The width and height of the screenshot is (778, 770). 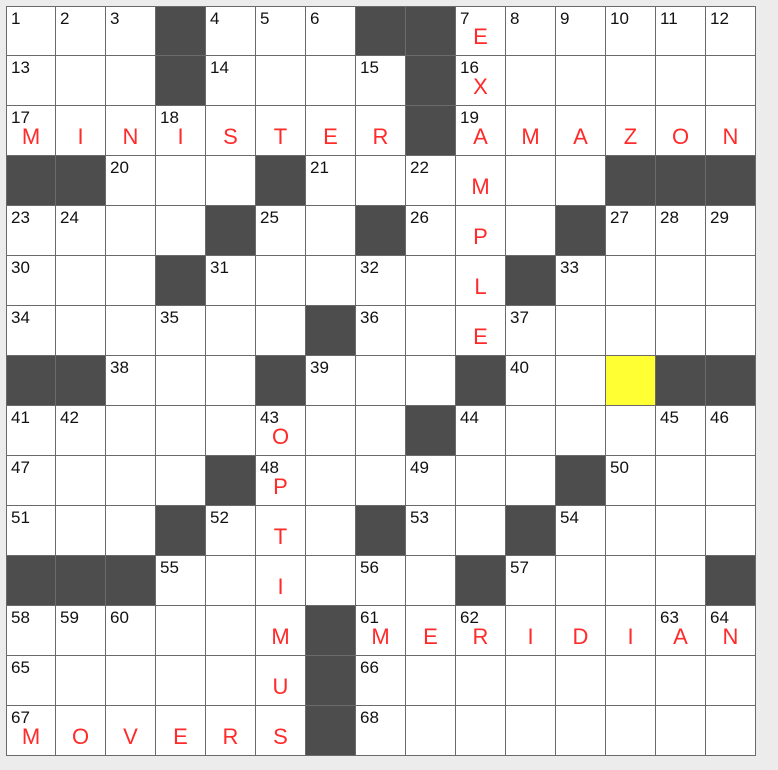 I want to click on crossword-cell: 20, so click(x=131, y=181).